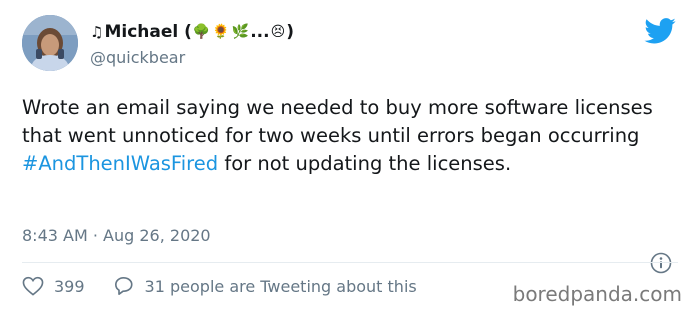 Image resolution: width=700 pixels, height=314 pixels. I want to click on sunflower-emoji: 🌻, so click(221, 32).